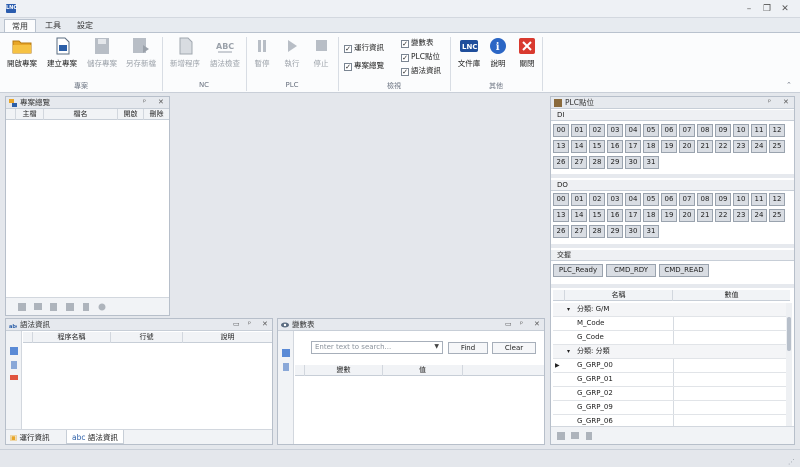 The image size is (800, 467). What do you see at coordinates (741, 146) in the screenshot?
I see `di-point-23: 23` at bounding box center [741, 146].